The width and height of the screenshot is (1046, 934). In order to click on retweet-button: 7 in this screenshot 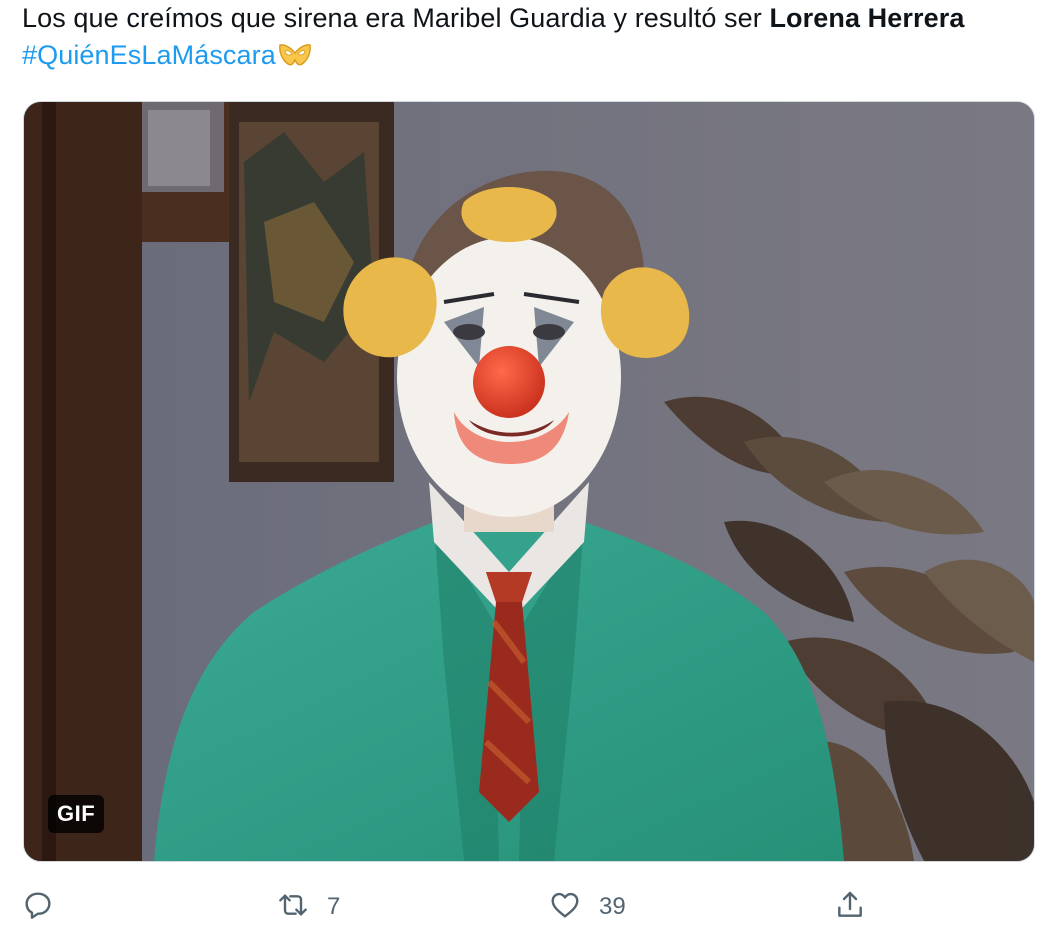, I will do `click(308, 907)`.